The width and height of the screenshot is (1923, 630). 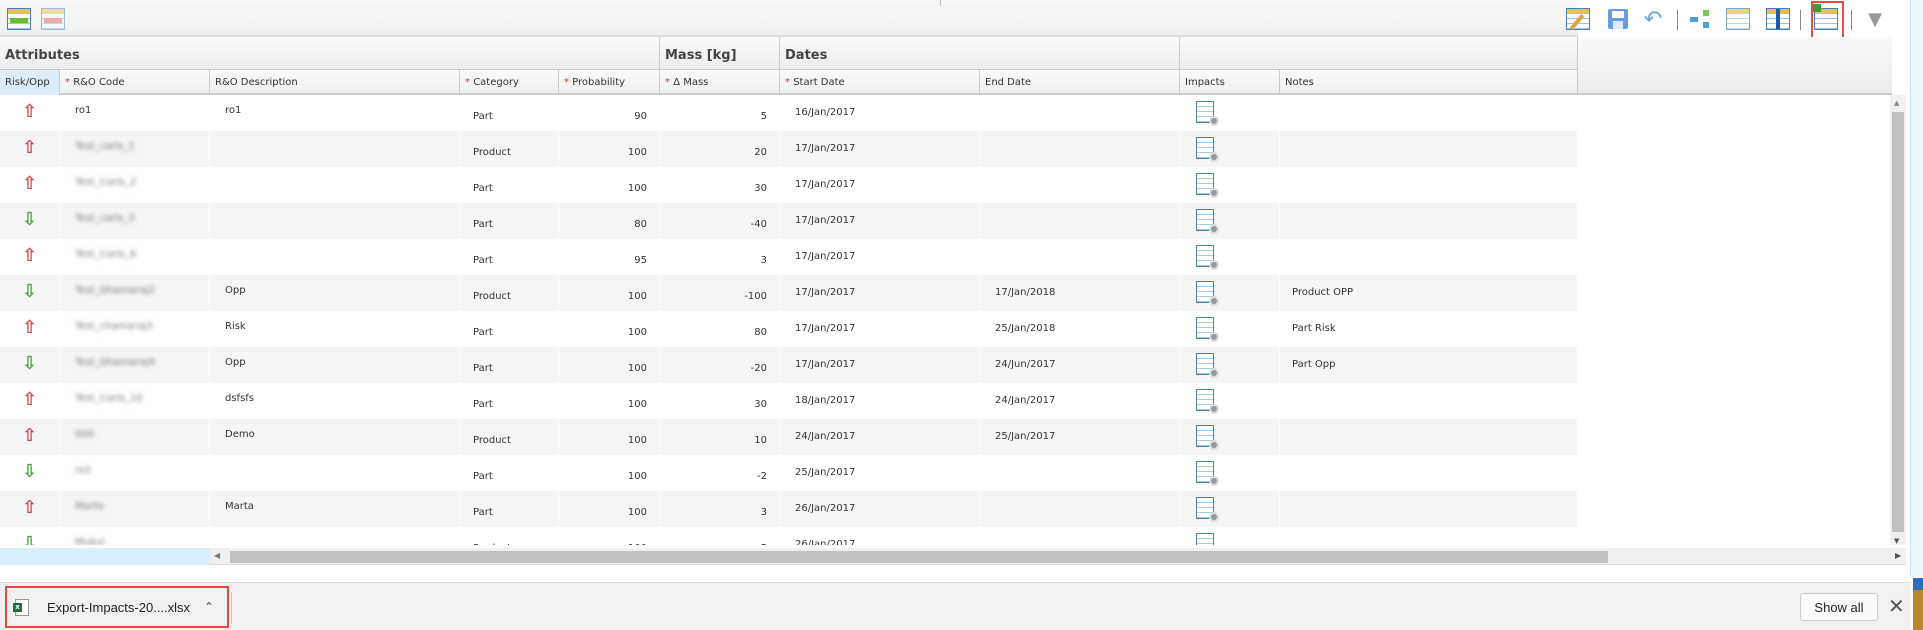 What do you see at coordinates (1778, 19) in the screenshot?
I see `columns-button` at bounding box center [1778, 19].